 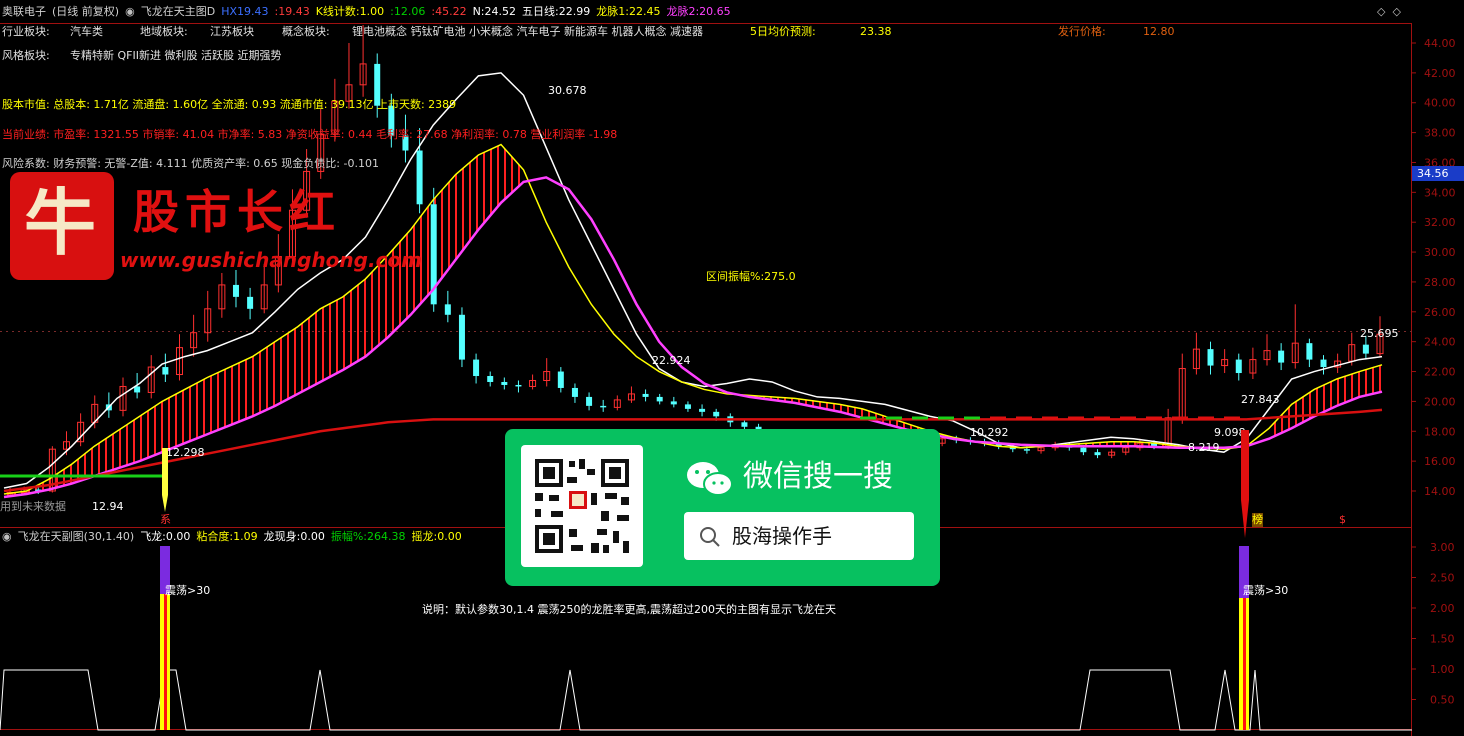 I want to click on wechat-promo-card: 微信搜一搜 股海操作手, so click(x=722, y=507).